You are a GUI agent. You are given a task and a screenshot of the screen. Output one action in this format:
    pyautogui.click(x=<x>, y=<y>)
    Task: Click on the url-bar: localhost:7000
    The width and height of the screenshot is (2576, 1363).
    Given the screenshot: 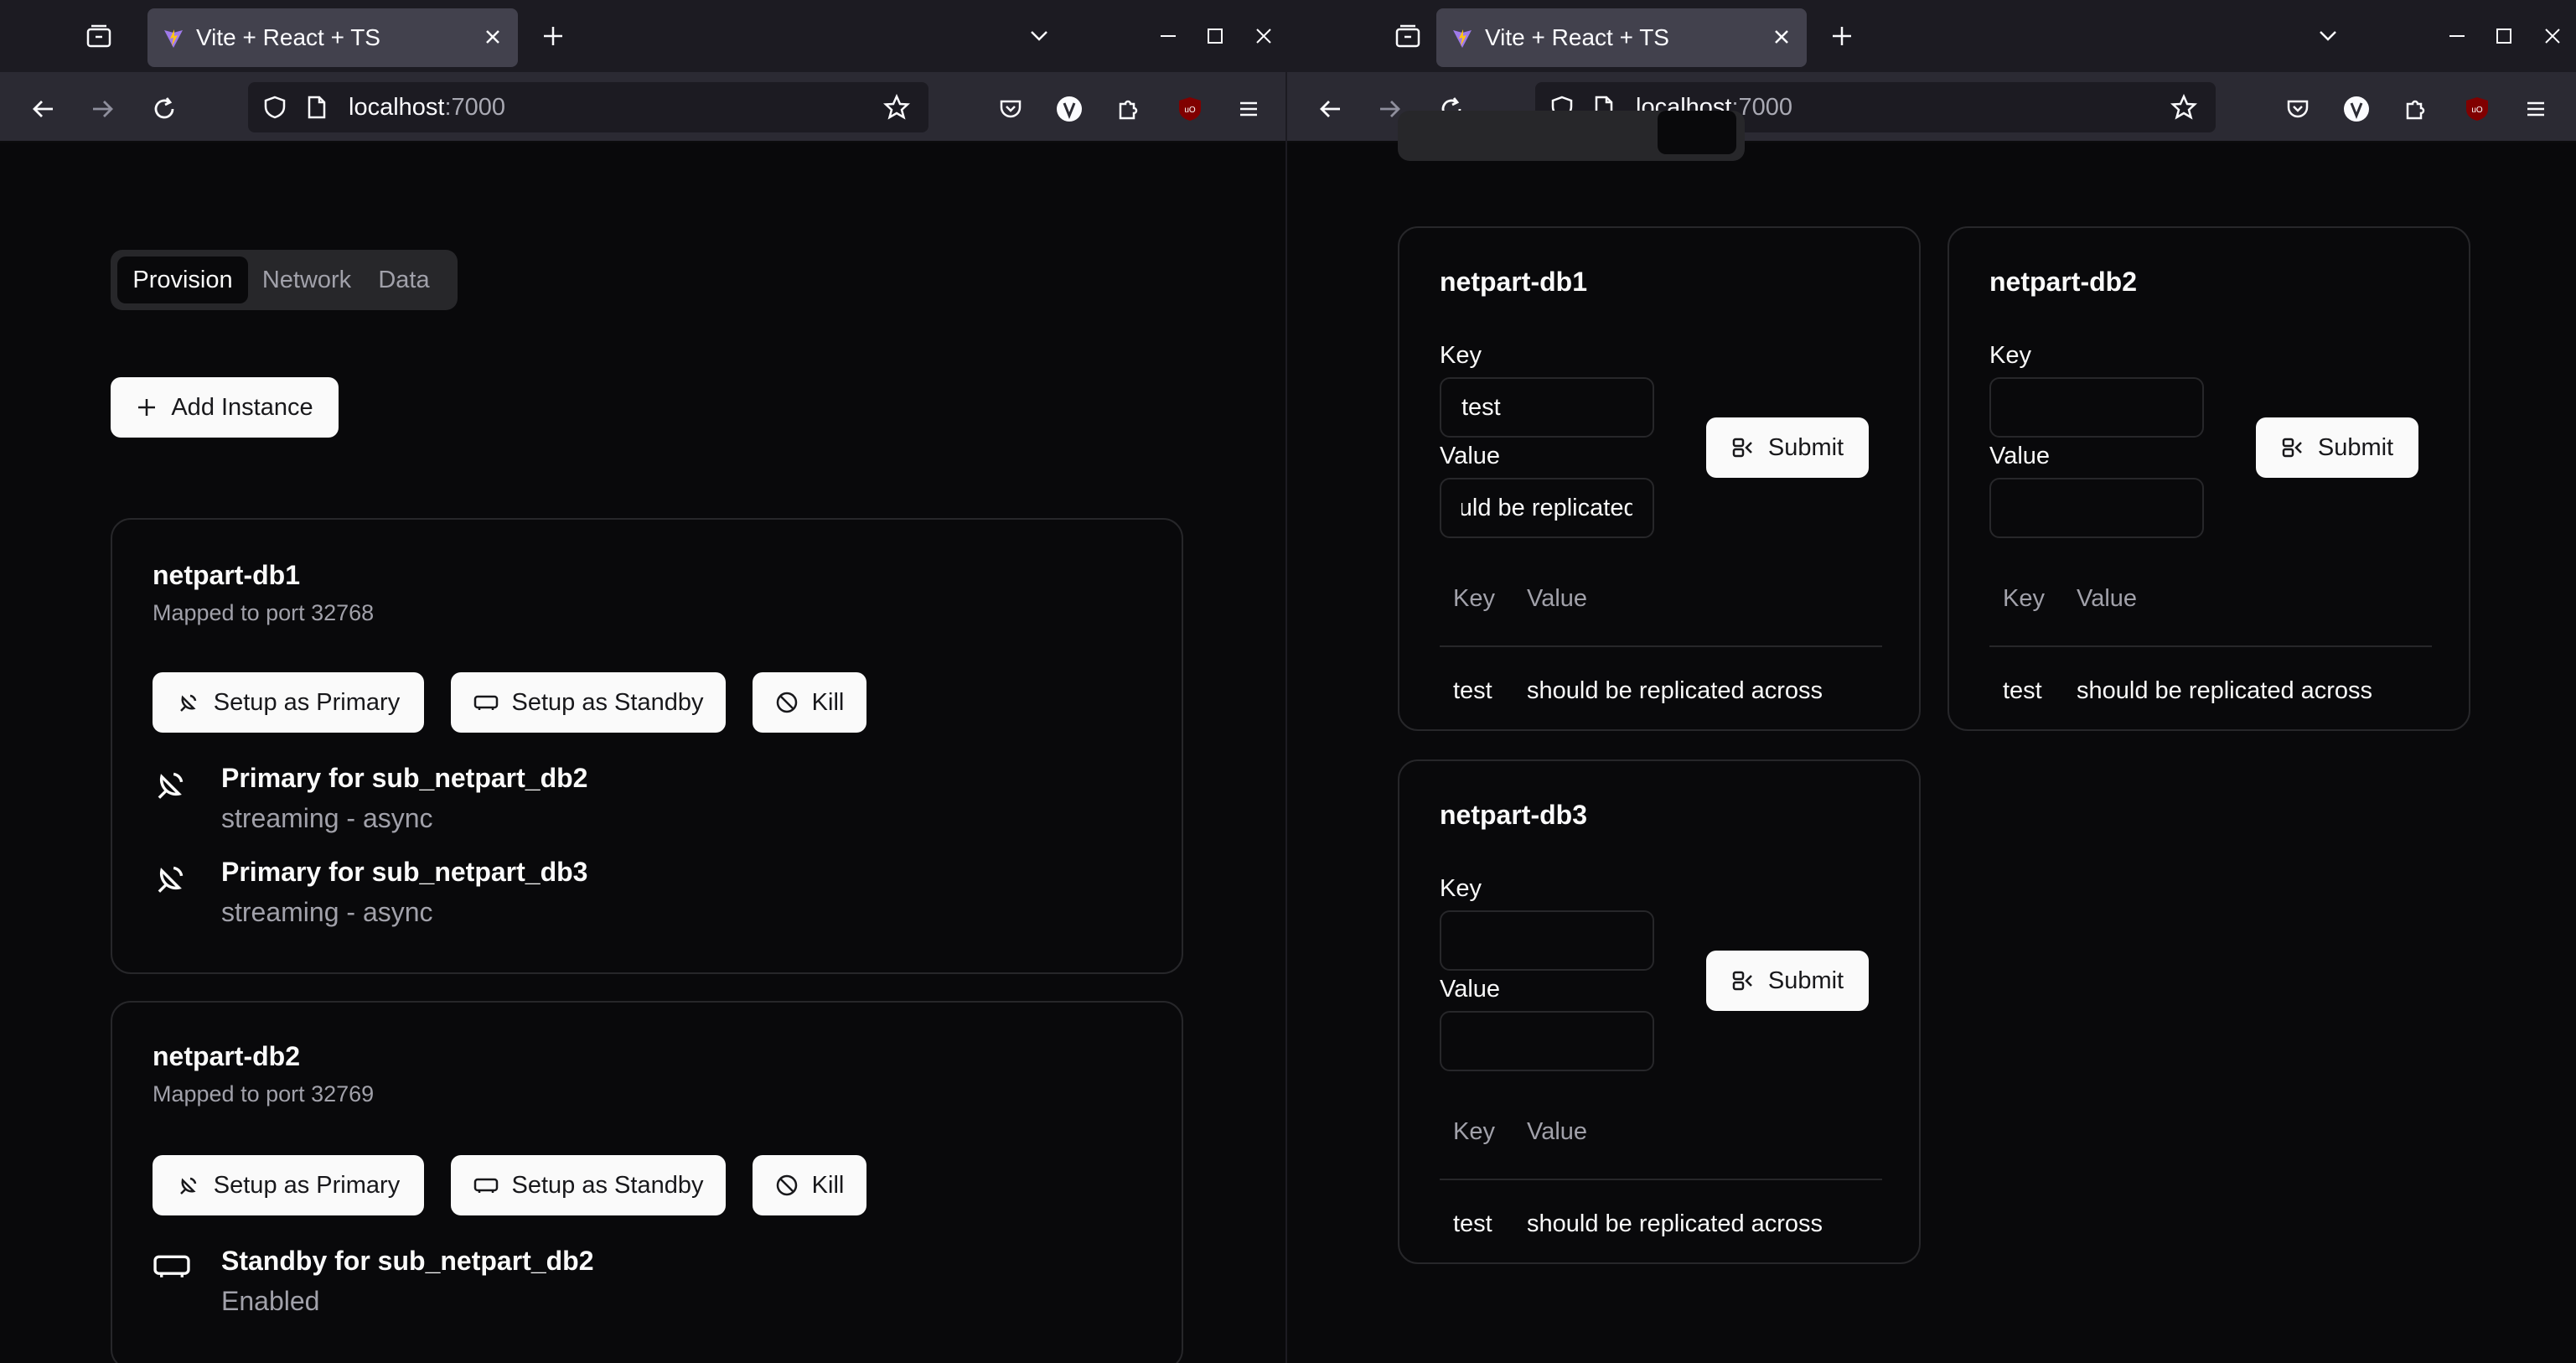 What is the action you would take?
    pyautogui.click(x=588, y=107)
    